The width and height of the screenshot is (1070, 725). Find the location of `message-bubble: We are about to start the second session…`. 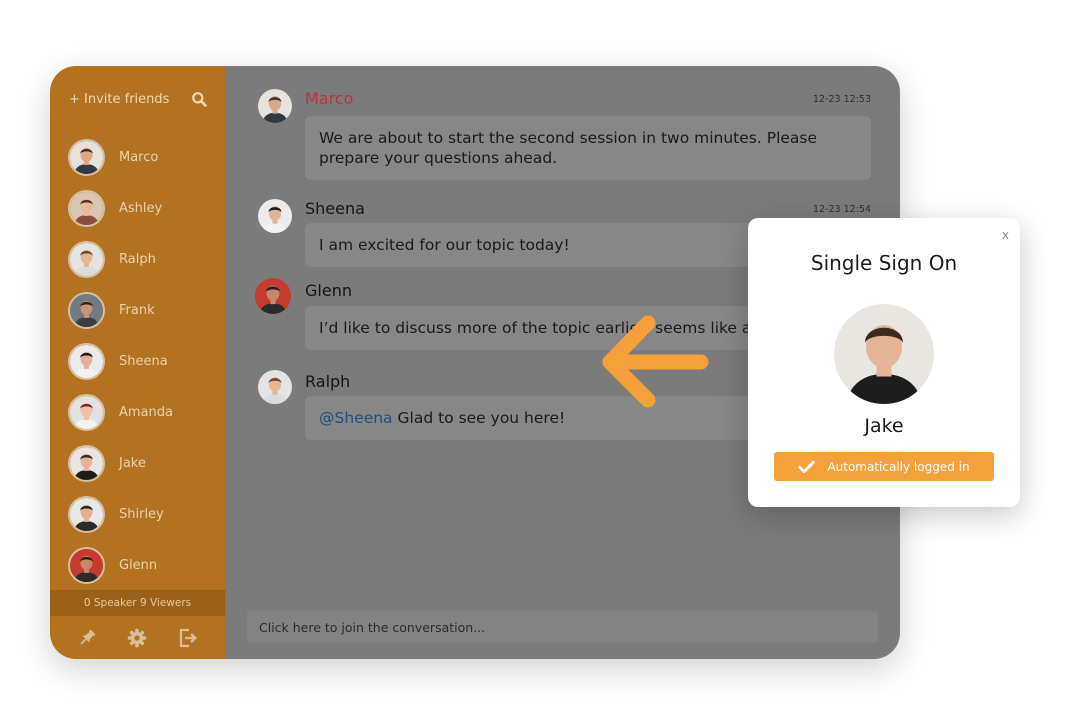

message-bubble: We are about to start the second session… is located at coordinates (588, 148).